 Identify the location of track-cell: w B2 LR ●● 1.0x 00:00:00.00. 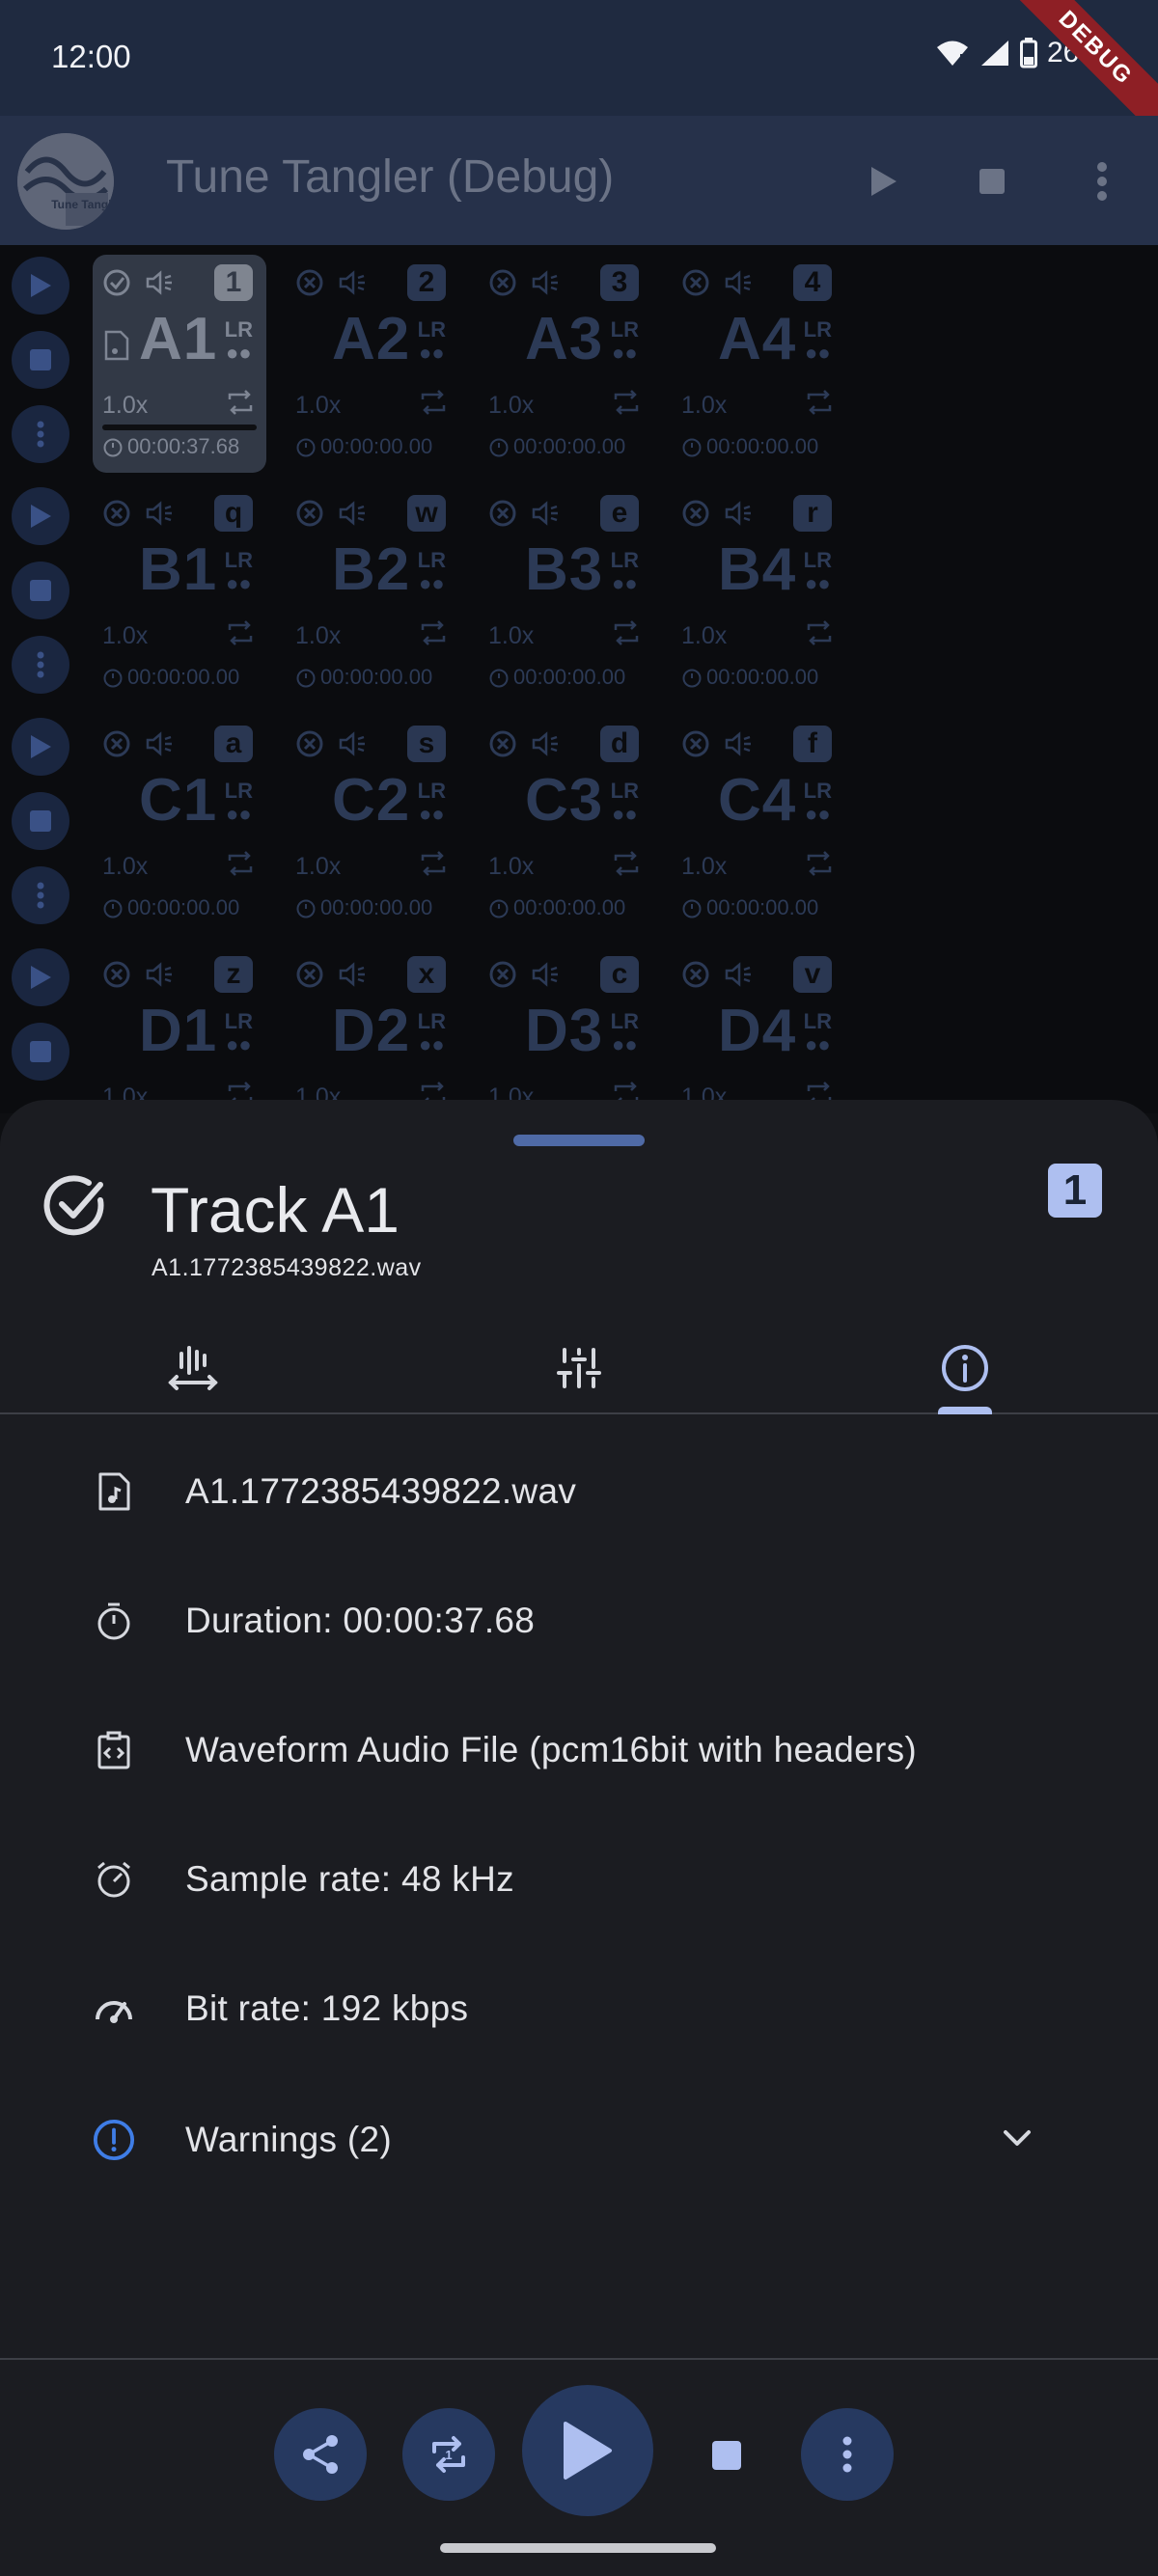
(372, 594).